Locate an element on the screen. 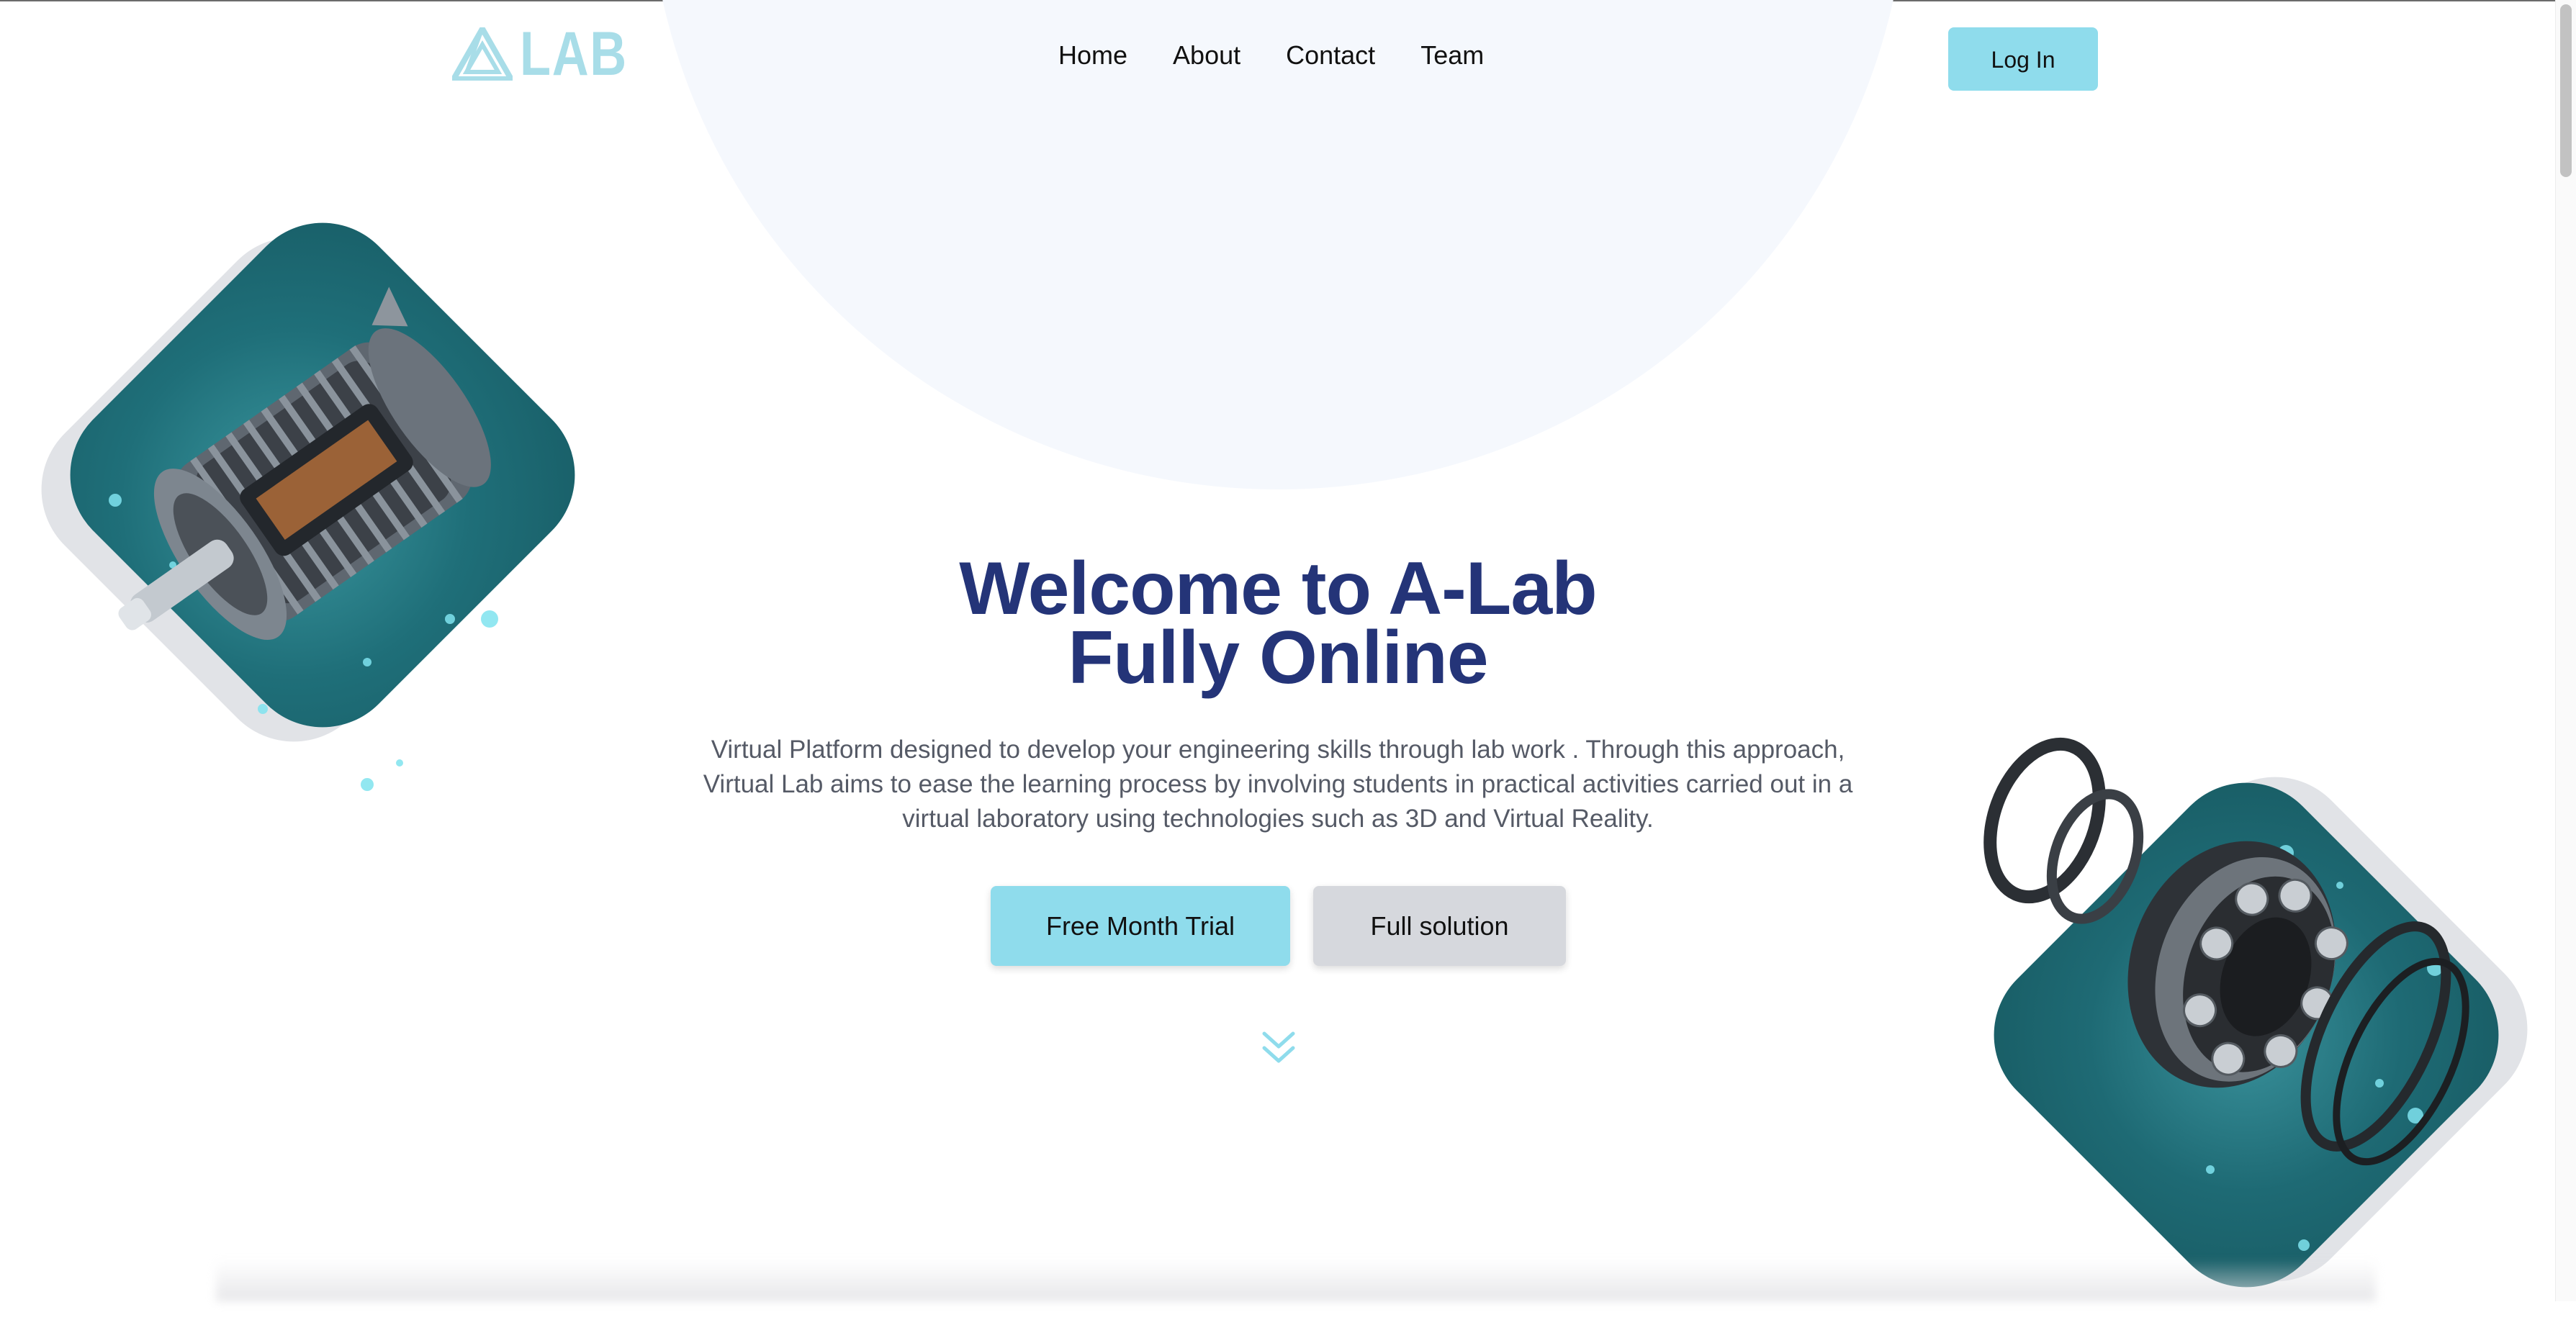 This screenshot has height=1320, width=2576. hero-title: Welcome to A-Lab Fully Online is located at coordinates (1278, 623).